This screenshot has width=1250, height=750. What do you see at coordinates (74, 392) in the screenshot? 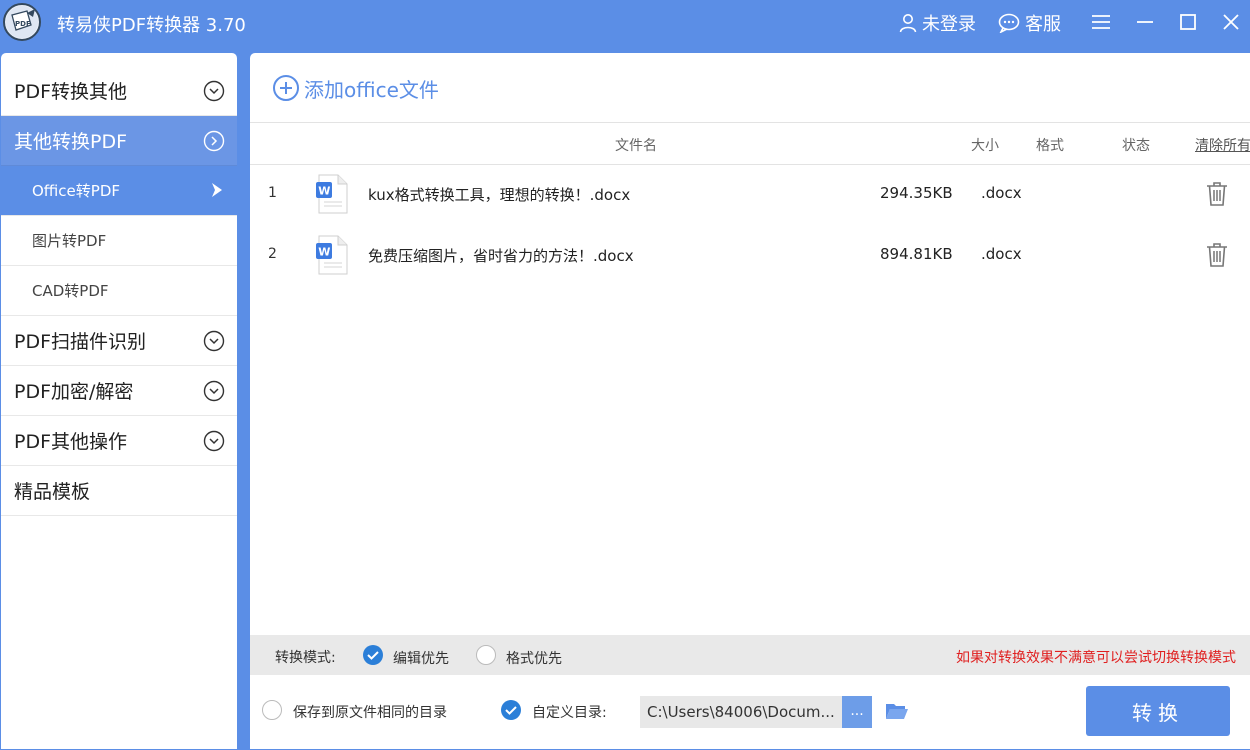
I see `sidebar-item-label: PDF加密/解密` at bounding box center [74, 392].